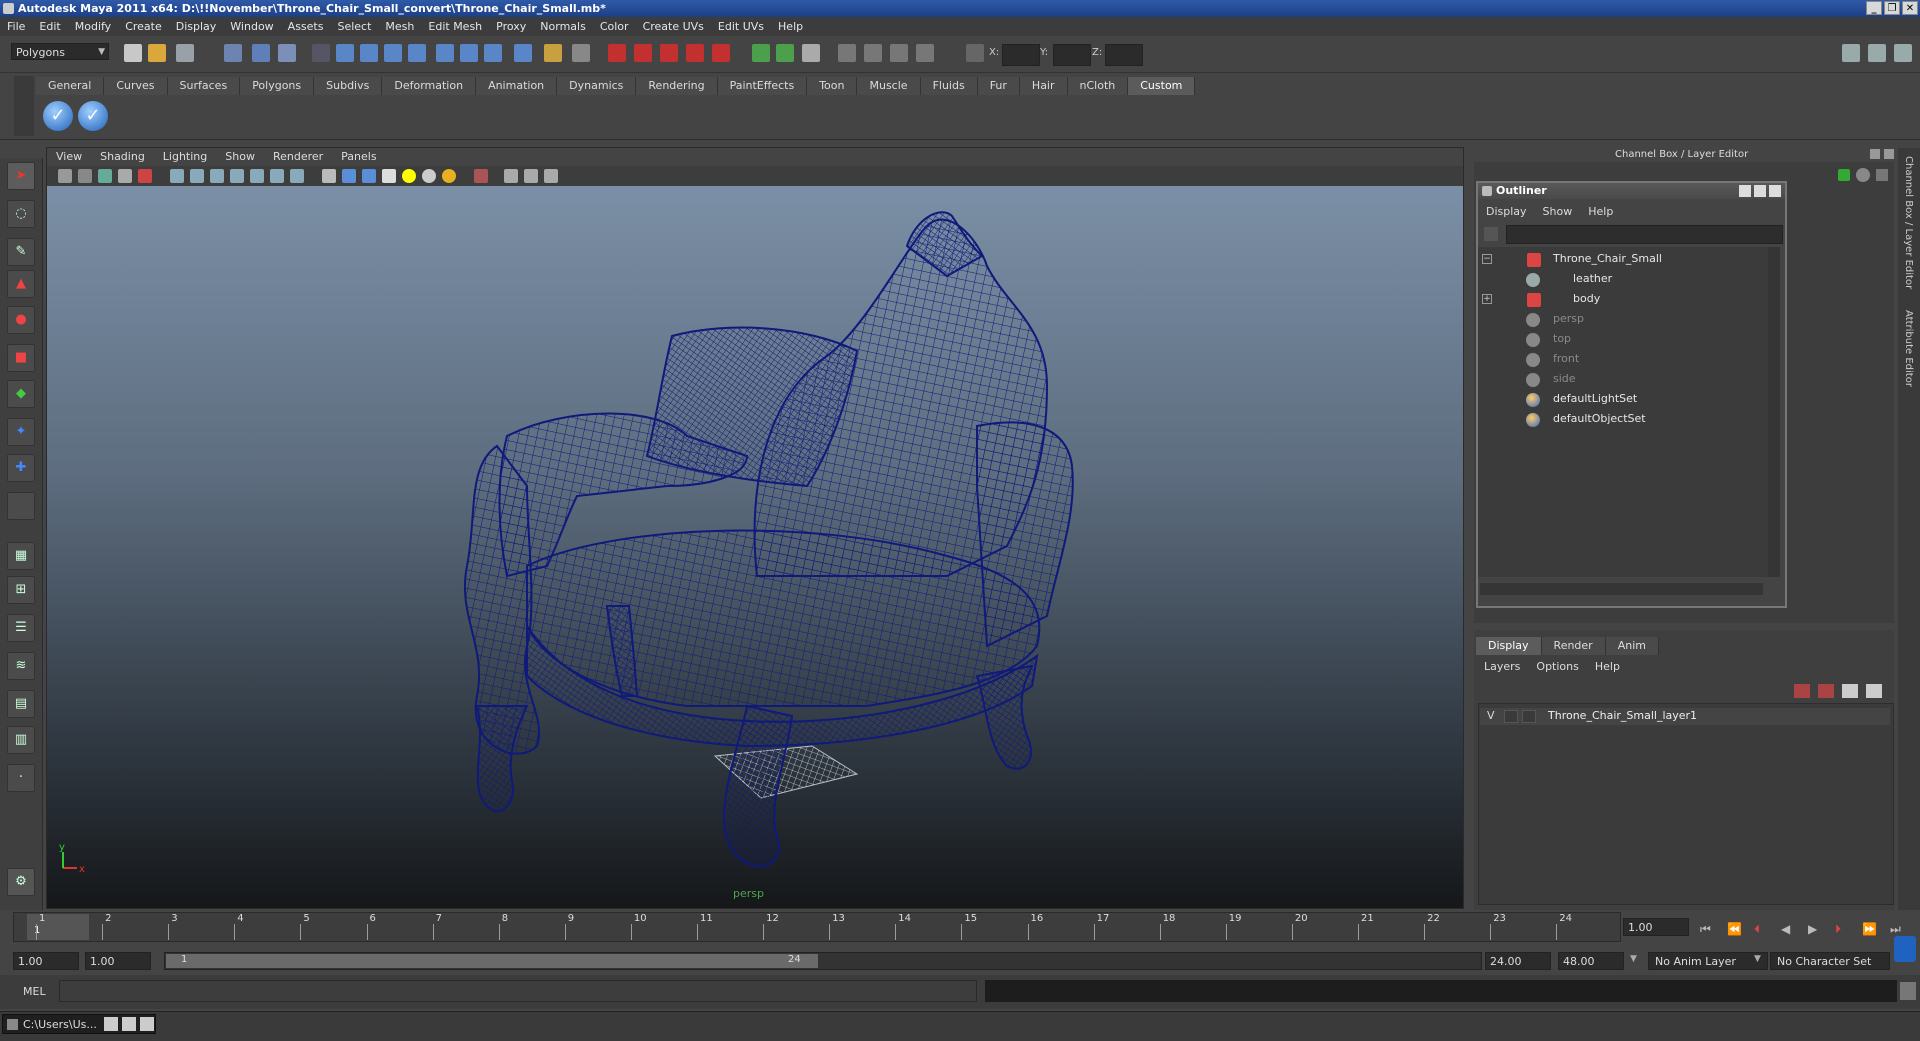 The image size is (1920, 1041). I want to click on light-icon, so click(899, 53).